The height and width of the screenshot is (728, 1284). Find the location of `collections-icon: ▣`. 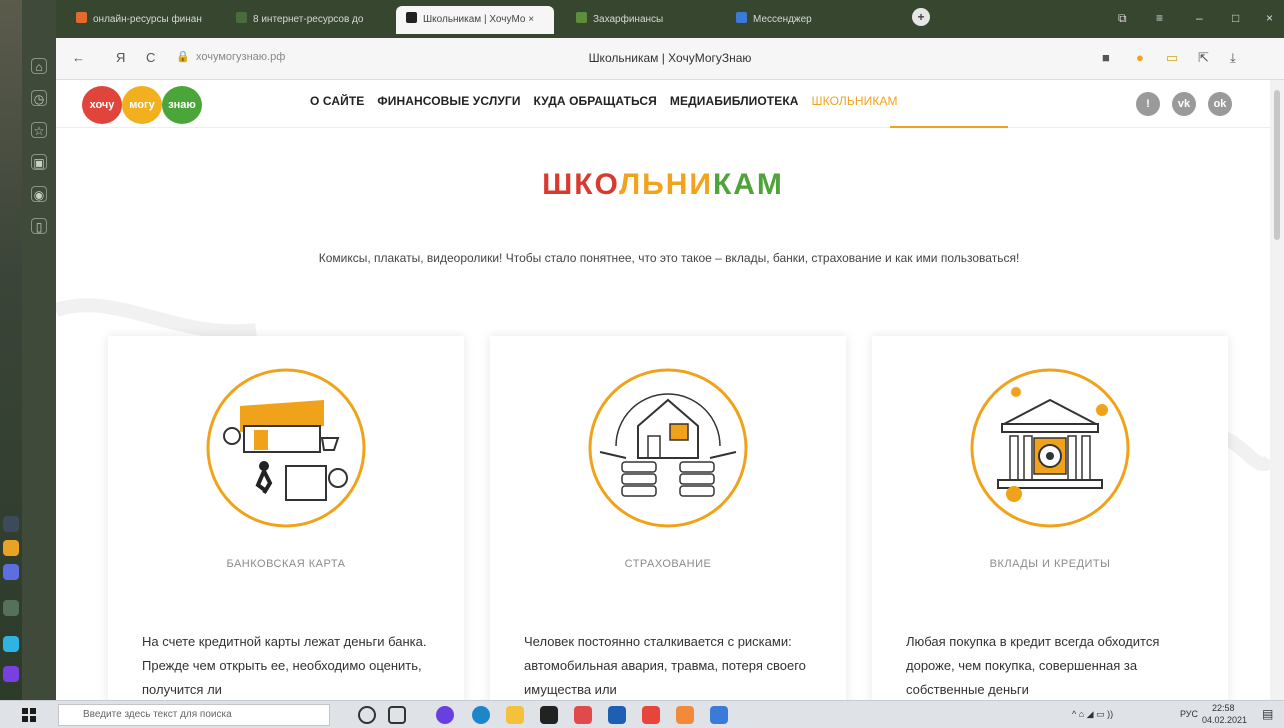

collections-icon: ▣ is located at coordinates (39, 162).